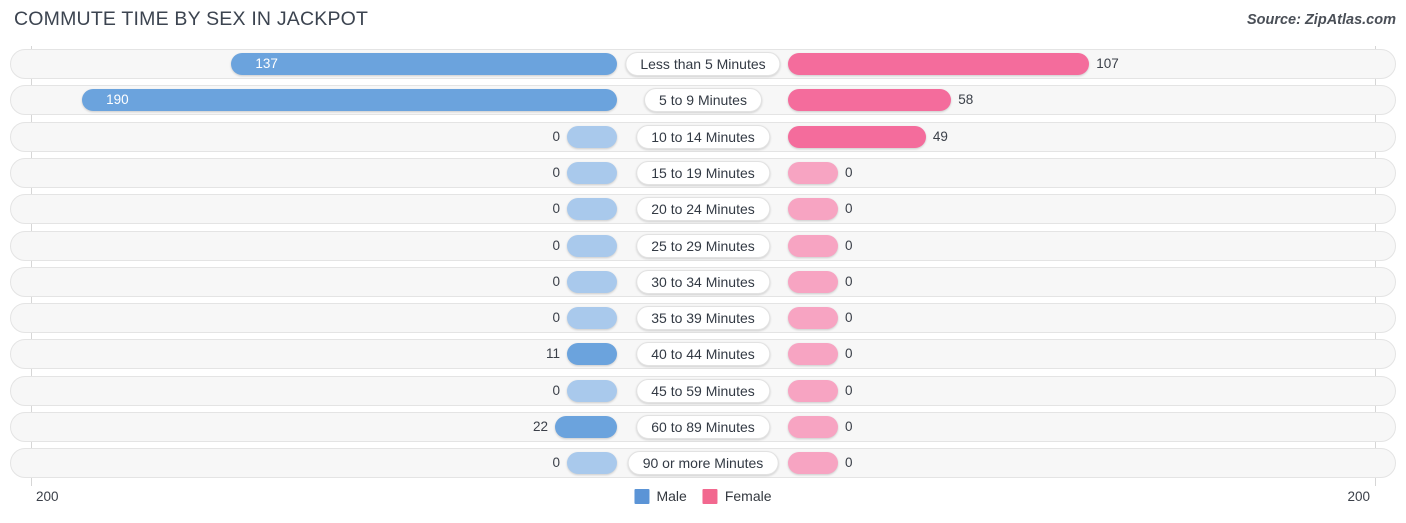  I want to click on table-row: 0 0 45 to 59 Minutes, so click(703, 390).